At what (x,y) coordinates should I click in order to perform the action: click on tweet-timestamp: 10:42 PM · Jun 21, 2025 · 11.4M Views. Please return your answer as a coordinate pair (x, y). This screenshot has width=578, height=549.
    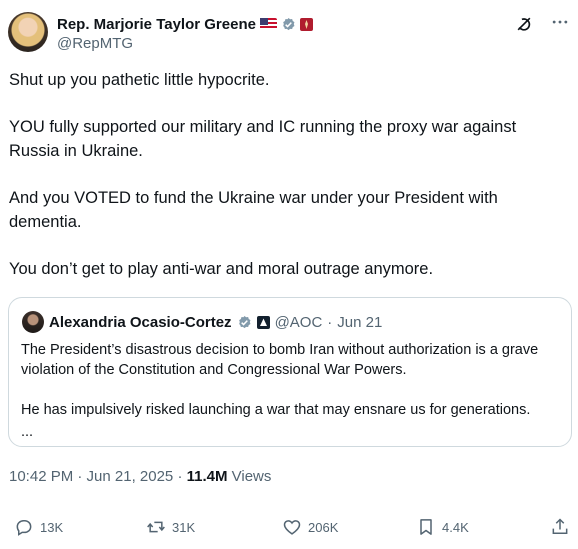
    Looking at the image, I should click on (140, 476).